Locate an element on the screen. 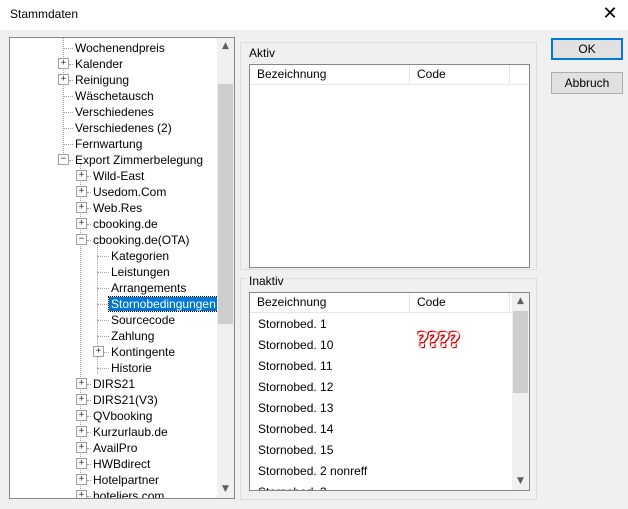 The width and height of the screenshot is (628, 509). tree-item-stornobedingungen: Stornobedingungen is located at coordinates (163, 304).